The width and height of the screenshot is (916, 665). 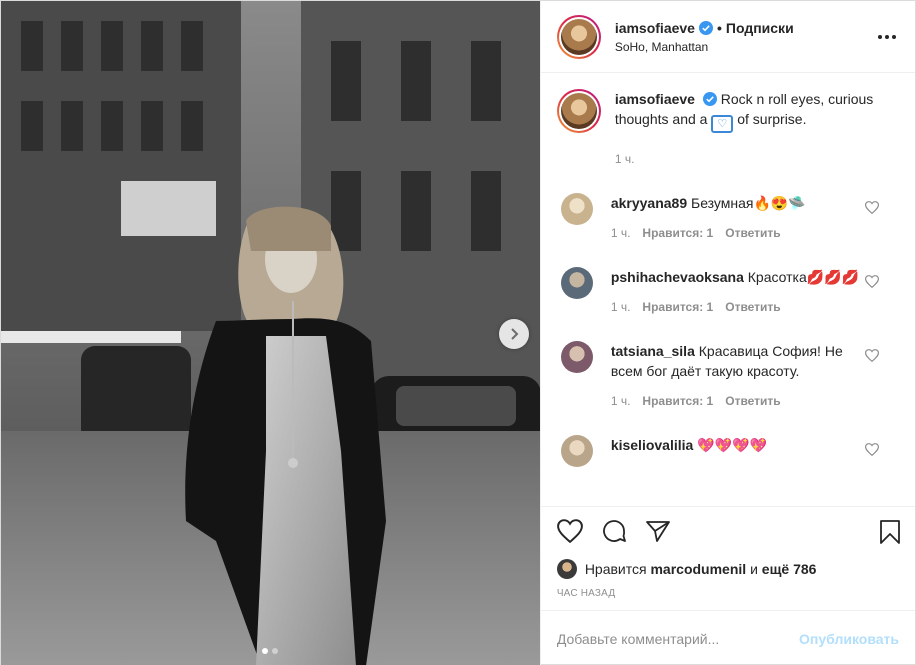 What do you see at coordinates (849, 639) in the screenshot?
I see `publish-button: Опубликовать` at bounding box center [849, 639].